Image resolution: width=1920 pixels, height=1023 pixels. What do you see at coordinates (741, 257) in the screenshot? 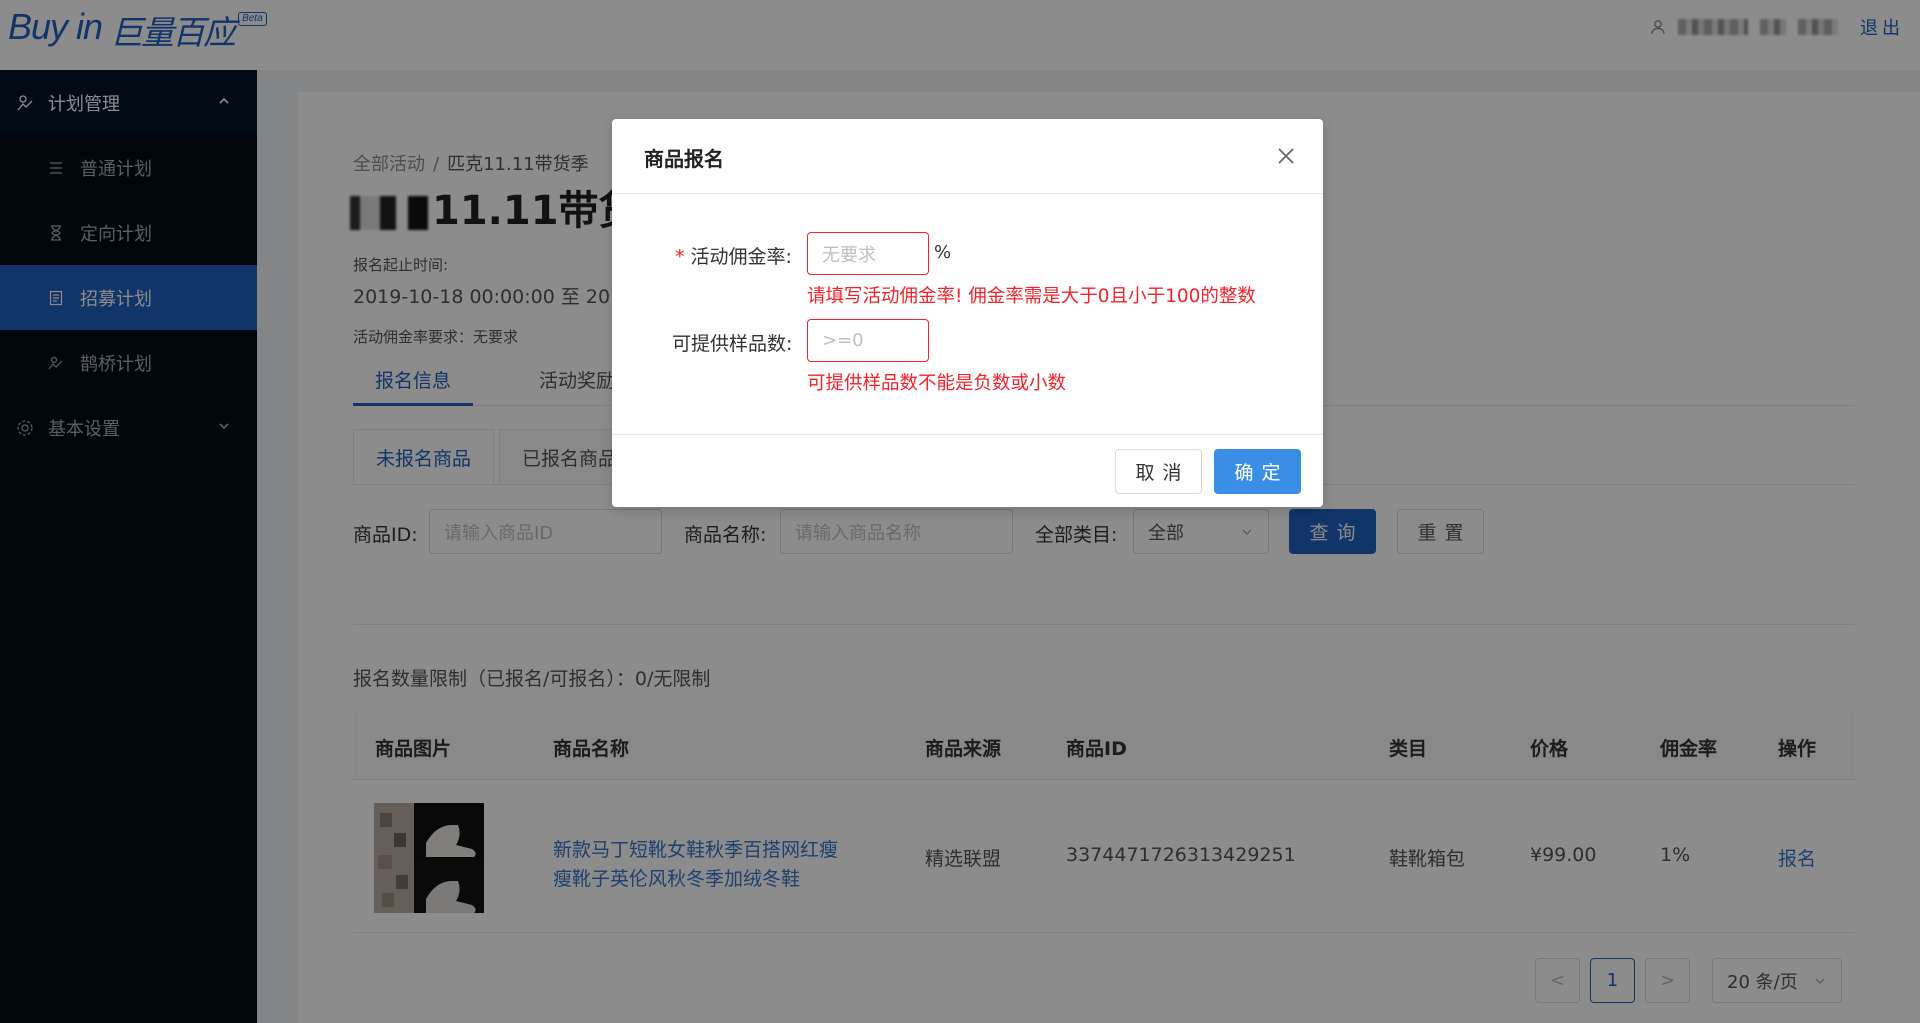
I see `commission-rate-label-text: 活动佣金率:` at bounding box center [741, 257].